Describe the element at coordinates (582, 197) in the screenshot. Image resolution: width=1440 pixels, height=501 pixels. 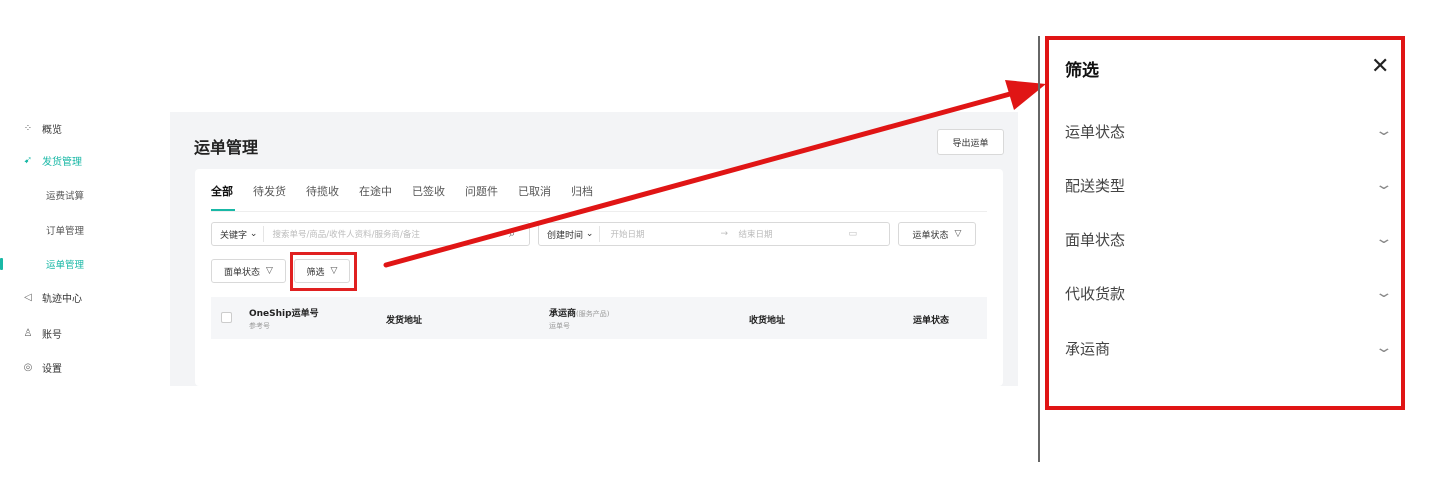
I see `tab-archived: 归档` at that location.